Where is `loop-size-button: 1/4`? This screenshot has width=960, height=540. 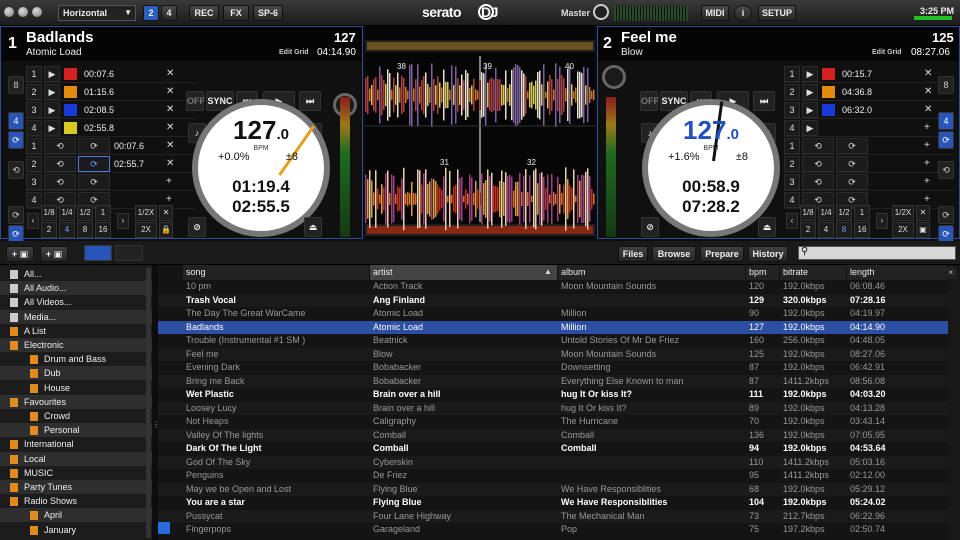 loop-size-button: 1/4 is located at coordinates (67, 213).